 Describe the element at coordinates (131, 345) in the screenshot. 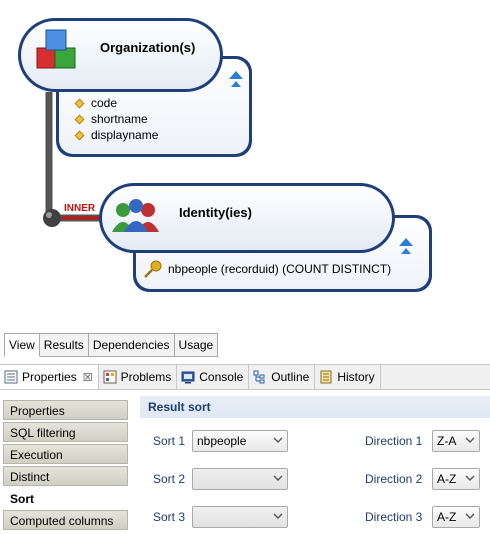

I see `tab-dependencies: Dependencies` at that location.